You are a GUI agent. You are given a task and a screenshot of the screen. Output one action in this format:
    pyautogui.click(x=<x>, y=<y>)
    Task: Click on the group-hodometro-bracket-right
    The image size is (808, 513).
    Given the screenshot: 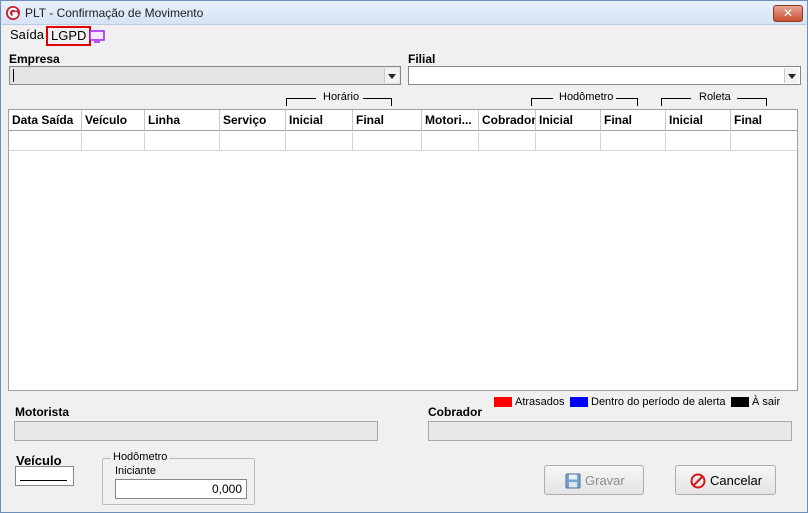 What is the action you would take?
    pyautogui.click(x=627, y=102)
    